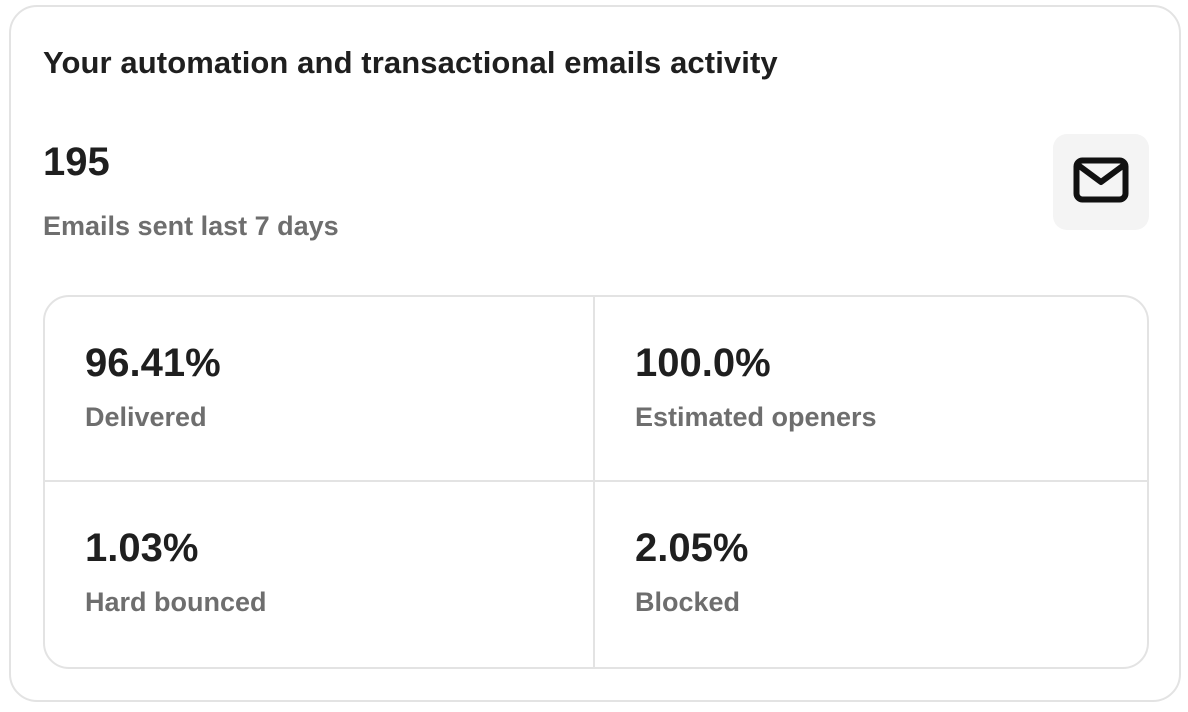 The height and width of the screenshot is (712, 1188). What do you see at coordinates (191, 226) in the screenshot?
I see `emails-sent-label: Emails sent last 7 days` at bounding box center [191, 226].